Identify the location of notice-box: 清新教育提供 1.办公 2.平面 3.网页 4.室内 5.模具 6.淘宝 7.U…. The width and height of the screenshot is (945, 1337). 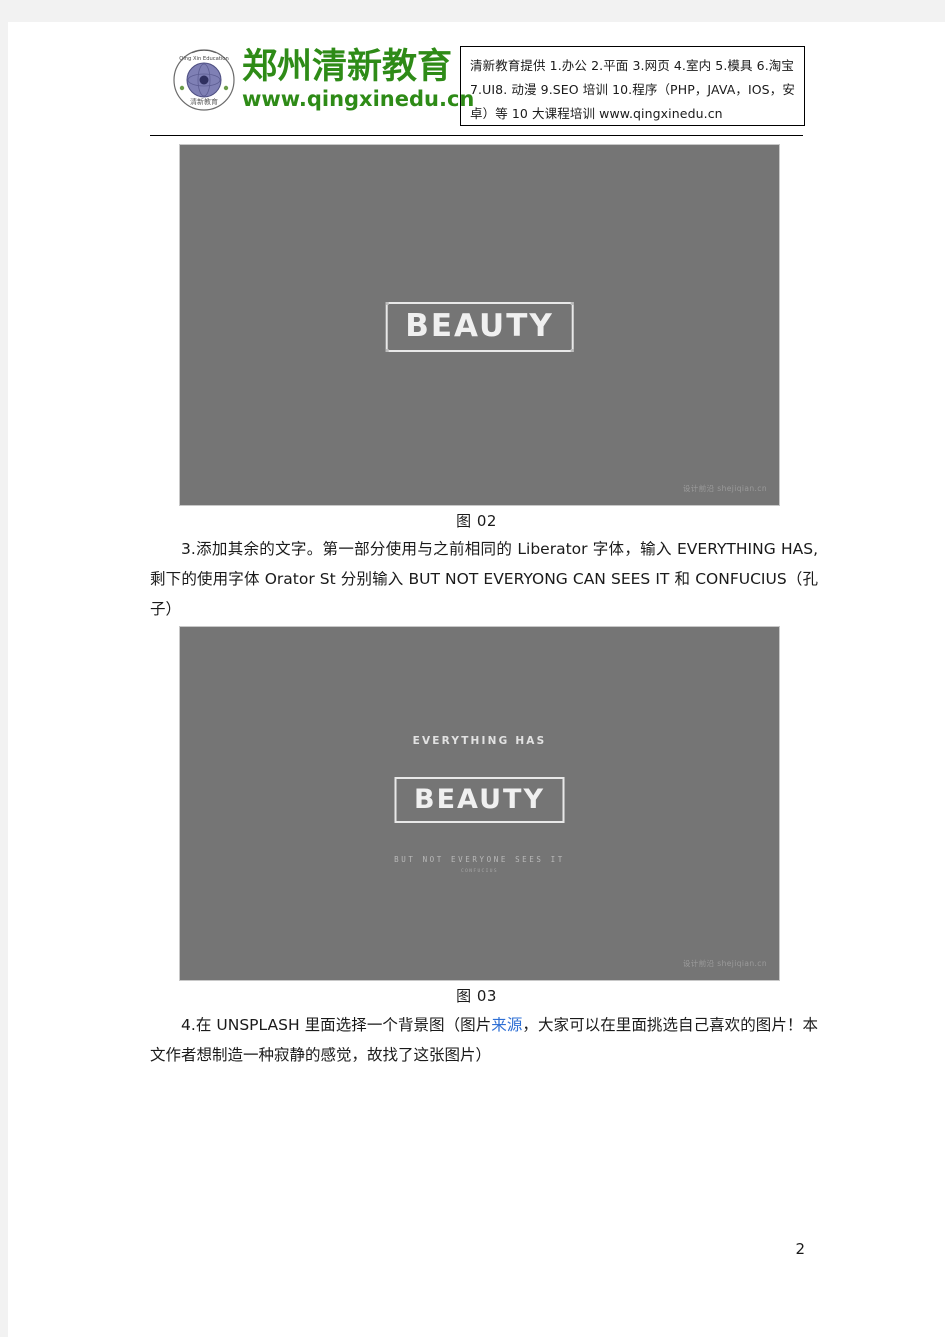
(632, 86).